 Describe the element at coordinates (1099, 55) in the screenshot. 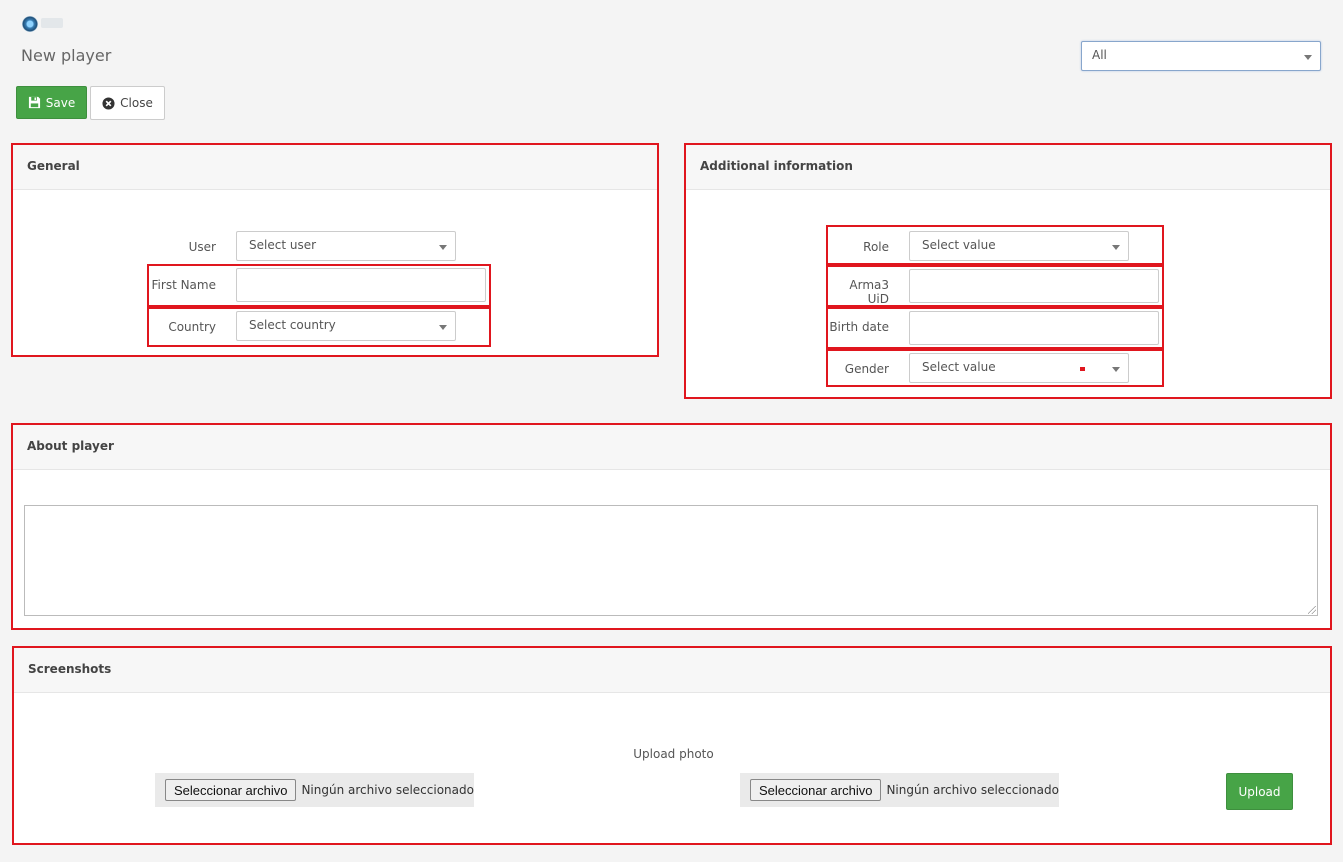

I see `filter-select-value: All` at that location.